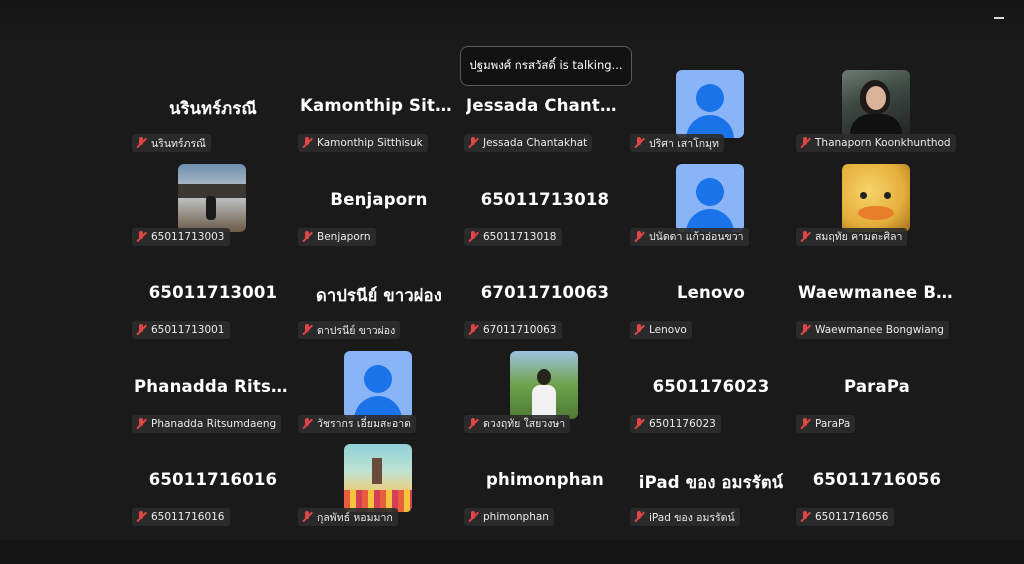  I want to click on participant-display-name: Benjaporn, so click(379, 199).